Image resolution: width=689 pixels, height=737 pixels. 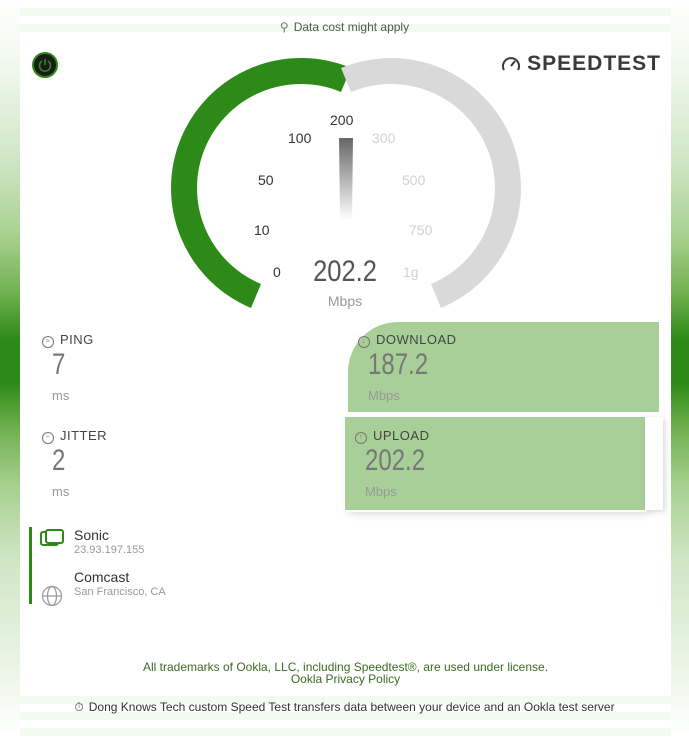 What do you see at coordinates (120, 592) in the screenshot?
I see `server-location: San Francisco, CA` at bounding box center [120, 592].